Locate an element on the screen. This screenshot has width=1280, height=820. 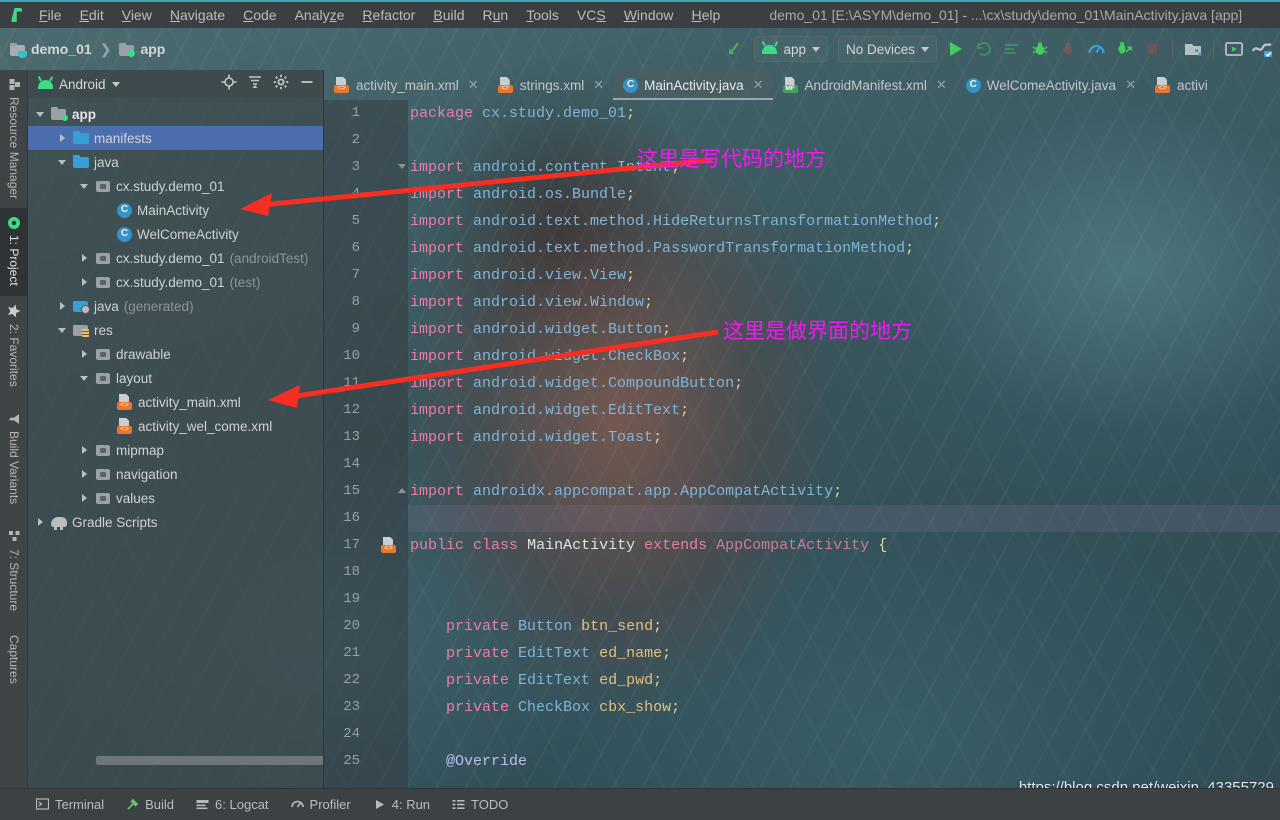
status-bar-item: Terminal is located at coordinates (69, 804).